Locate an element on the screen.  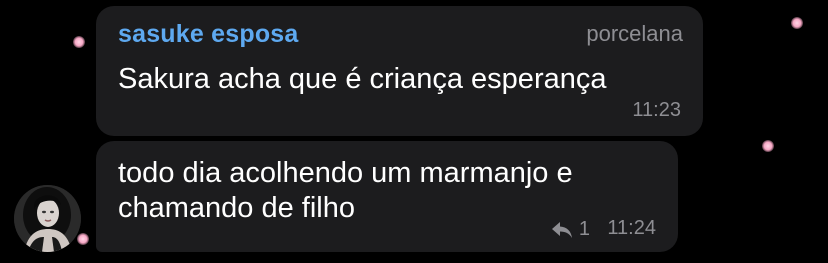
replies-indicator: 1 is located at coordinates (570, 229).